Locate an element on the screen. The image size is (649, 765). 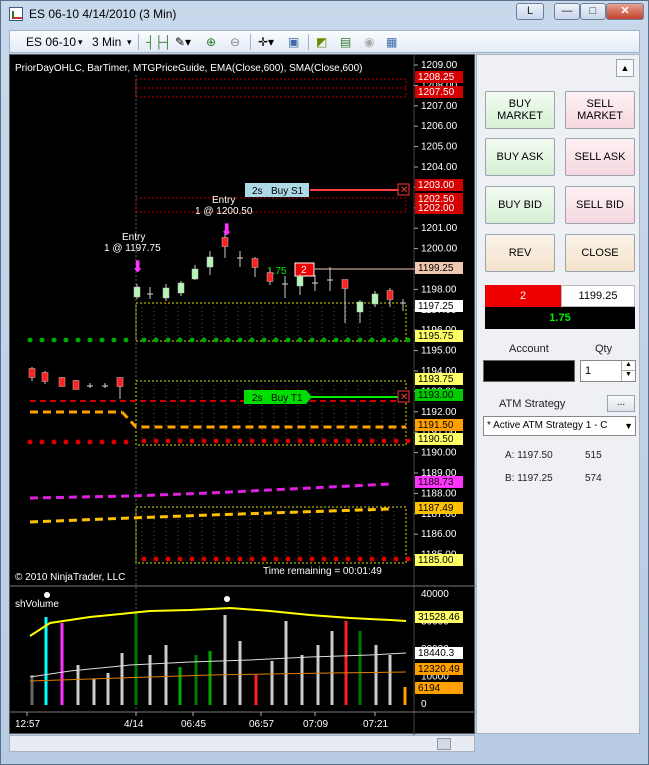
strategy-icon: ◩ is located at coordinates (321, 42).